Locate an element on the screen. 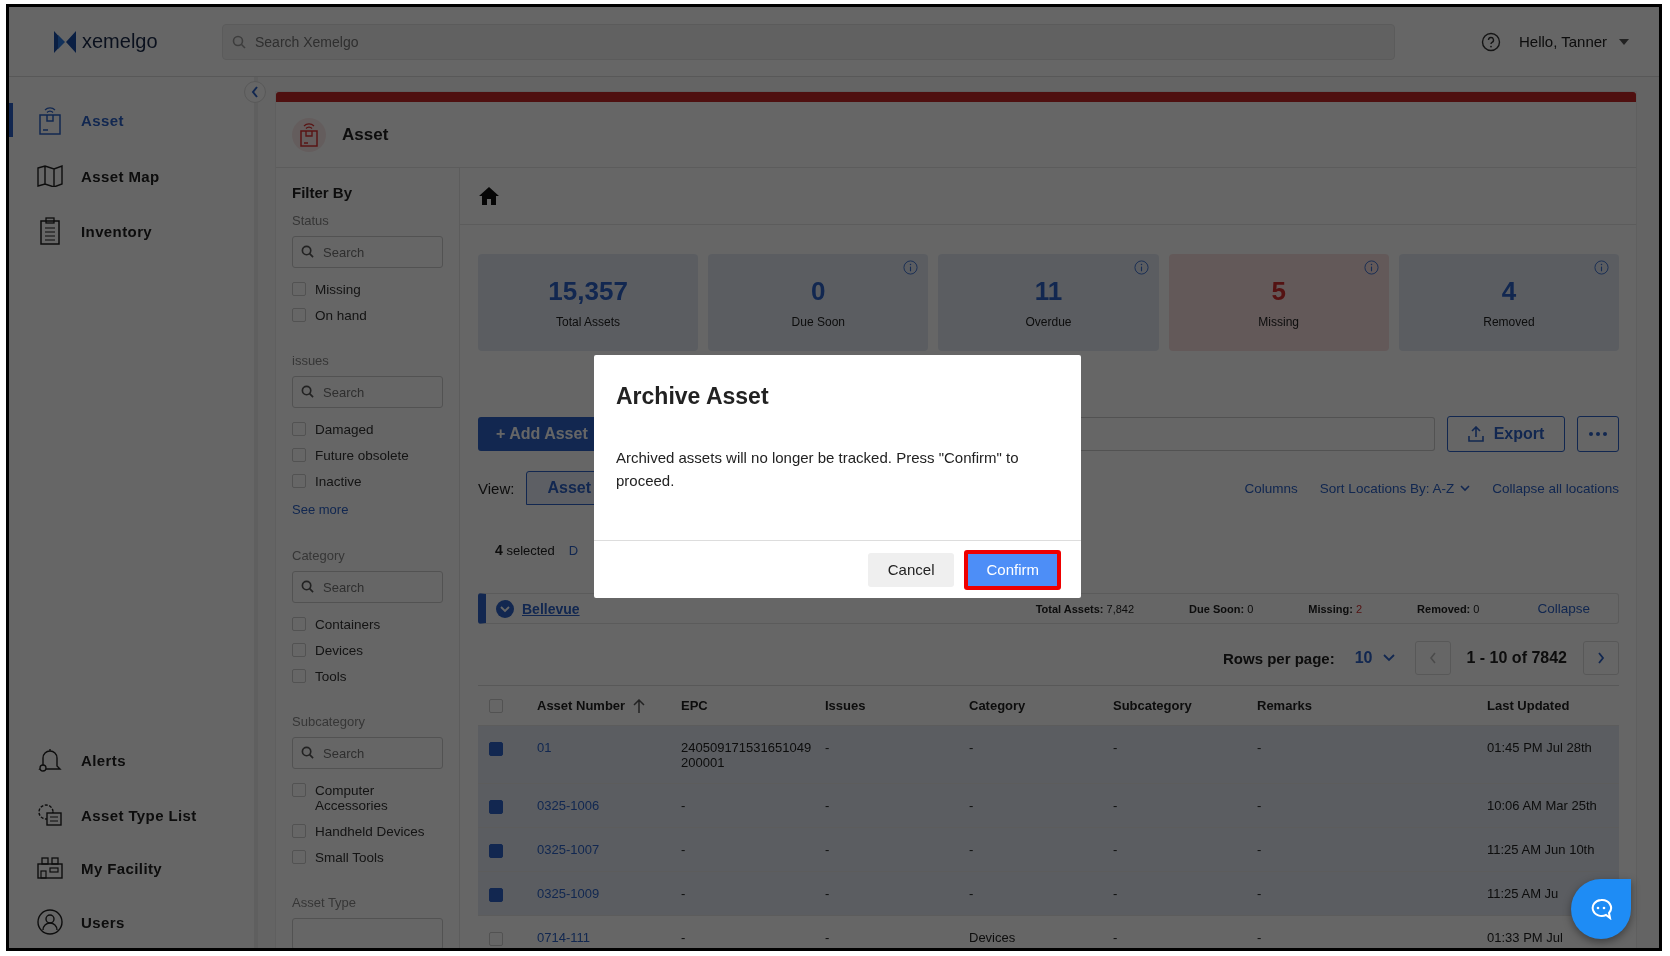  next-page-button is located at coordinates (1601, 658).